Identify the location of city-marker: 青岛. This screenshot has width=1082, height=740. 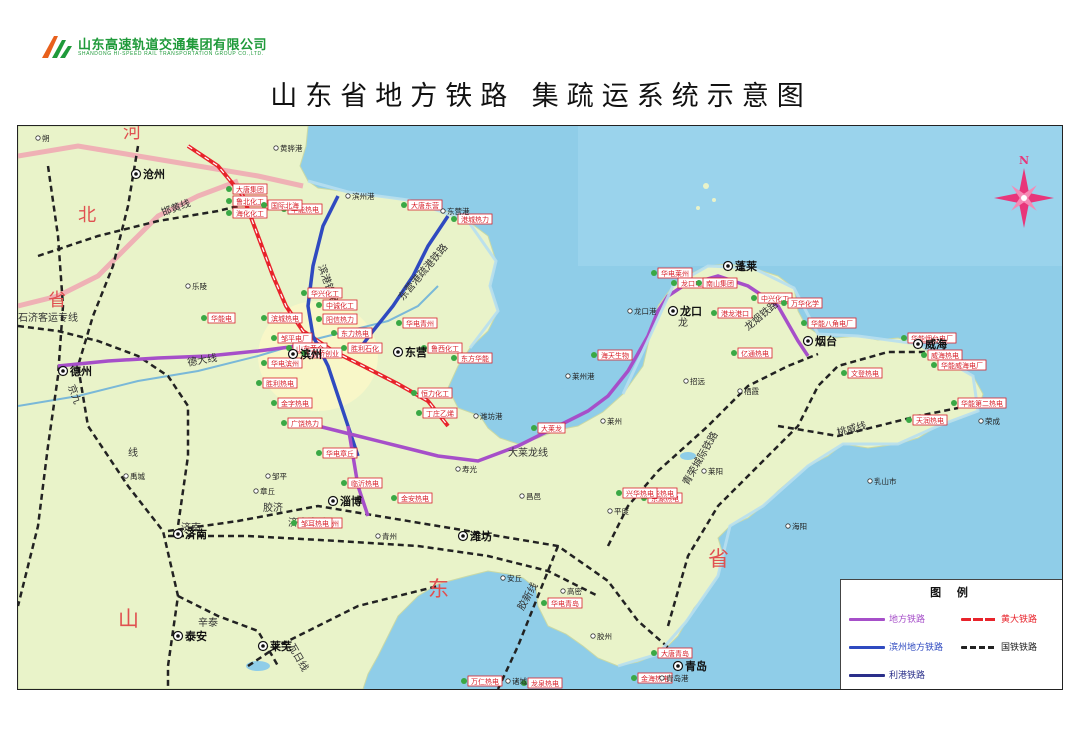
(690, 666).